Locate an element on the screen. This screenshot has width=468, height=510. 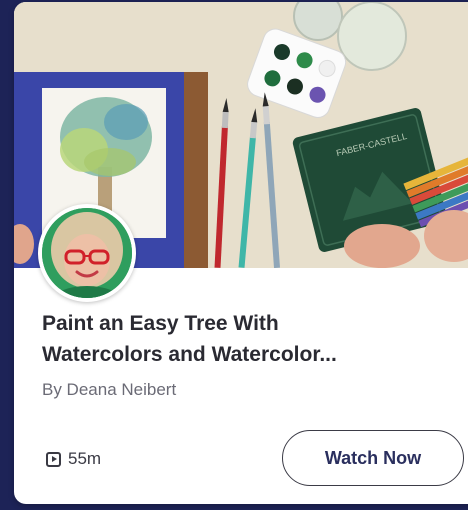
course-title-line-1: Paint an Easy Tree With is located at coordinates (160, 323).